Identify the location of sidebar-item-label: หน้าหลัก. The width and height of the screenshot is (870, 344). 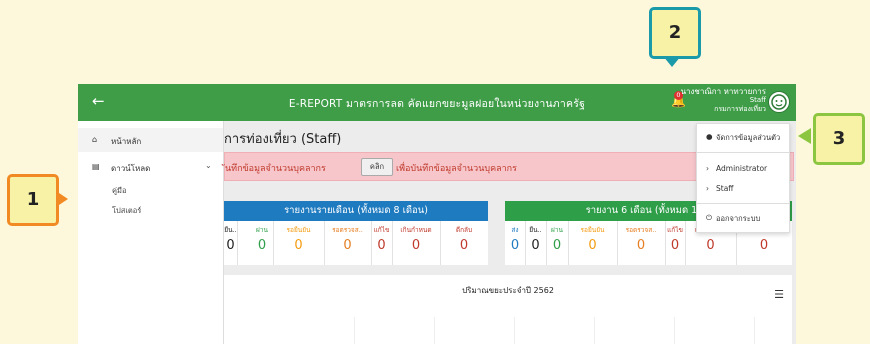
(126, 141).